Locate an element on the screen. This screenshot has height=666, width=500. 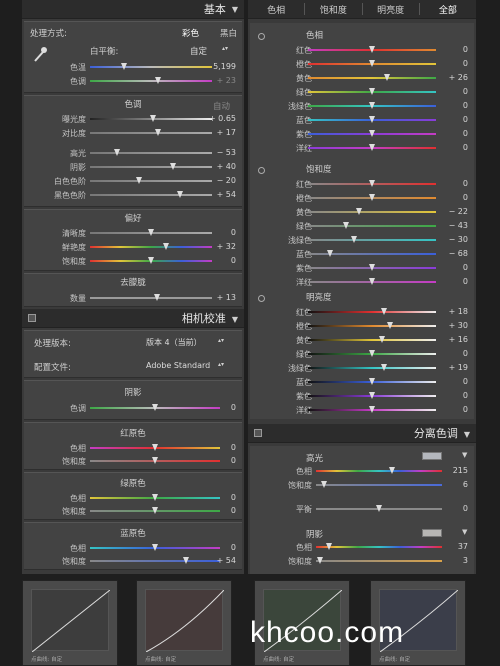
process-dropdown: 版本 4（当前） is located at coordinates (174, 342).